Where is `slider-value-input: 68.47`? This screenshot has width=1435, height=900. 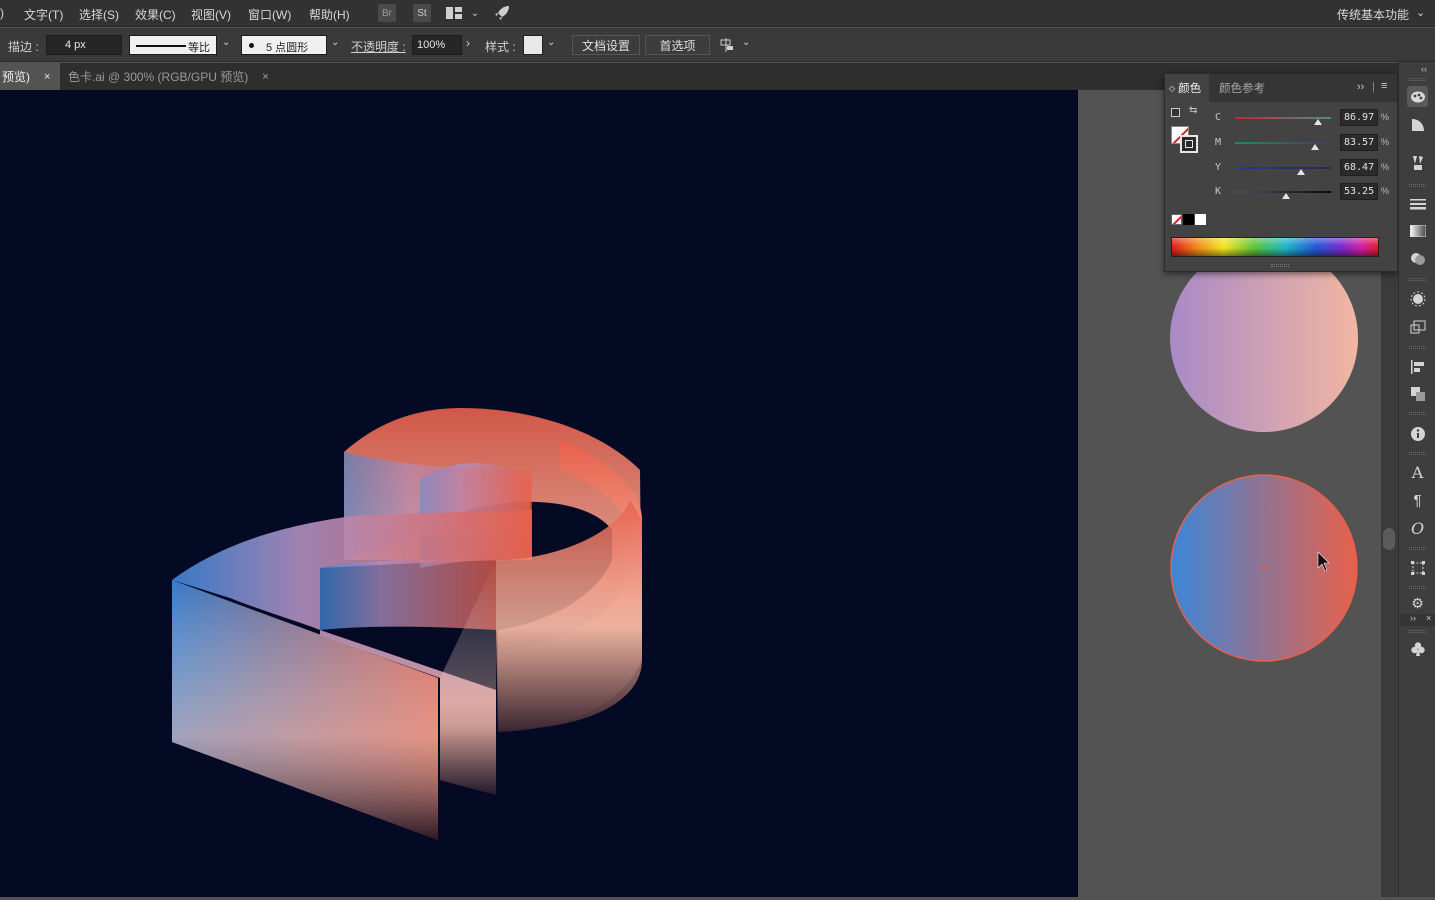
slider-value-input: 68.47 is located at coordinates (1359, 167).